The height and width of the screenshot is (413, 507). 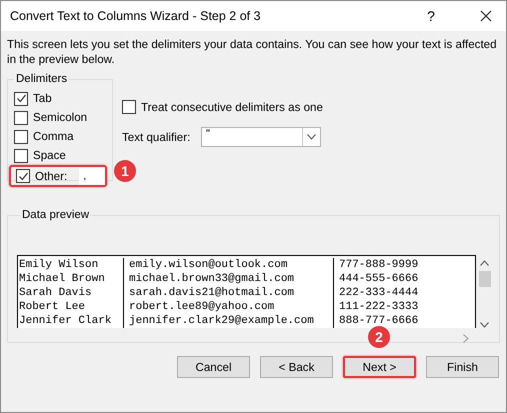 What do you see at coordinates (484, 279) in the screenshot?
I see `scrollbar-thumb` at bounding box center [484, 279].